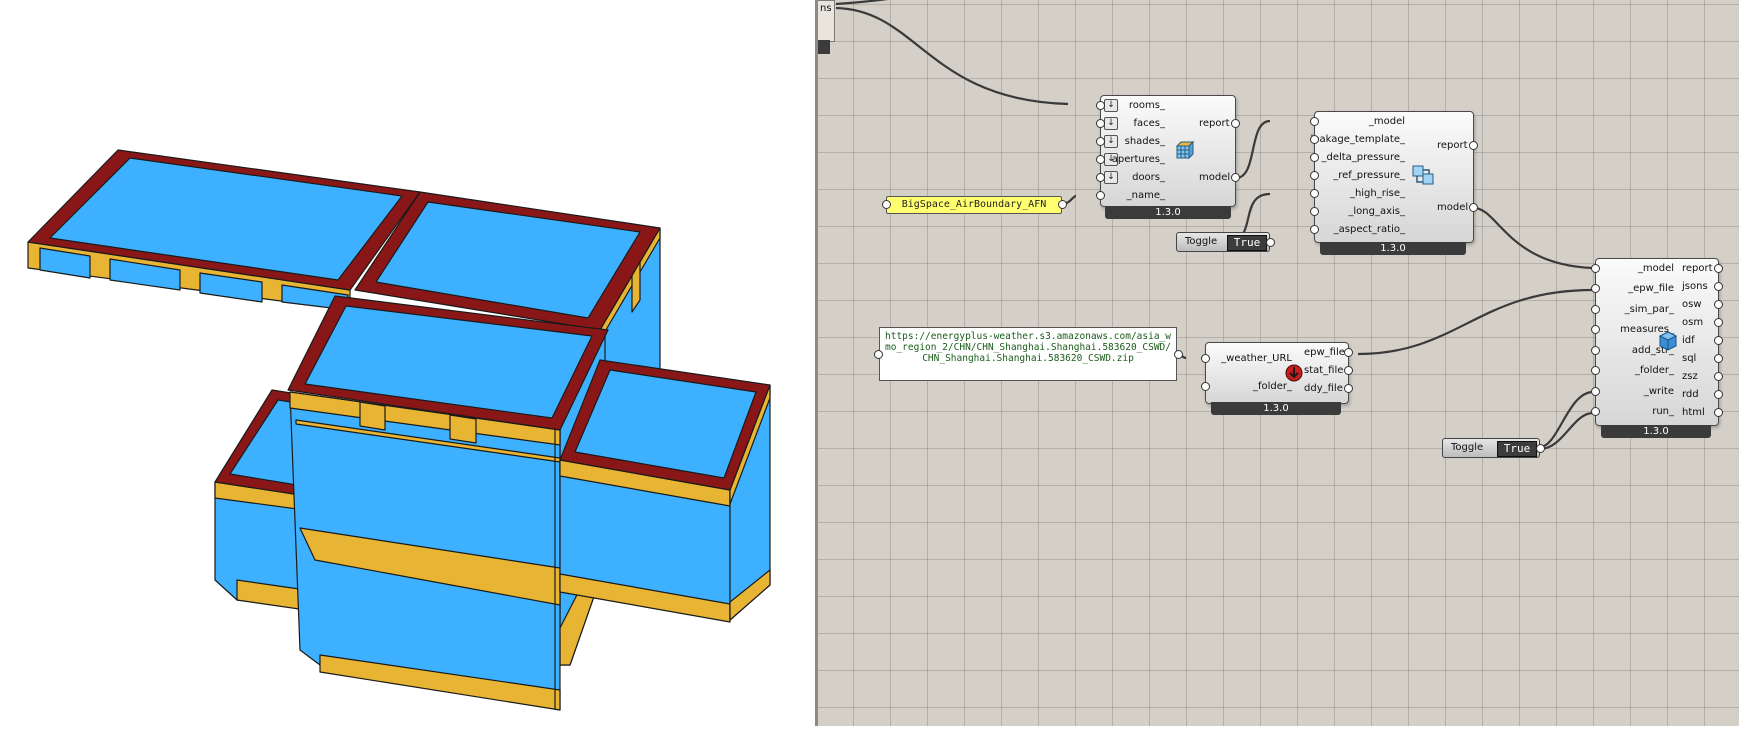 The width and height of the screenshot is (1739, 730). Describe the element at coordinates (1100, 141) in the screenshot. I see `grip-in-shades` at that location.